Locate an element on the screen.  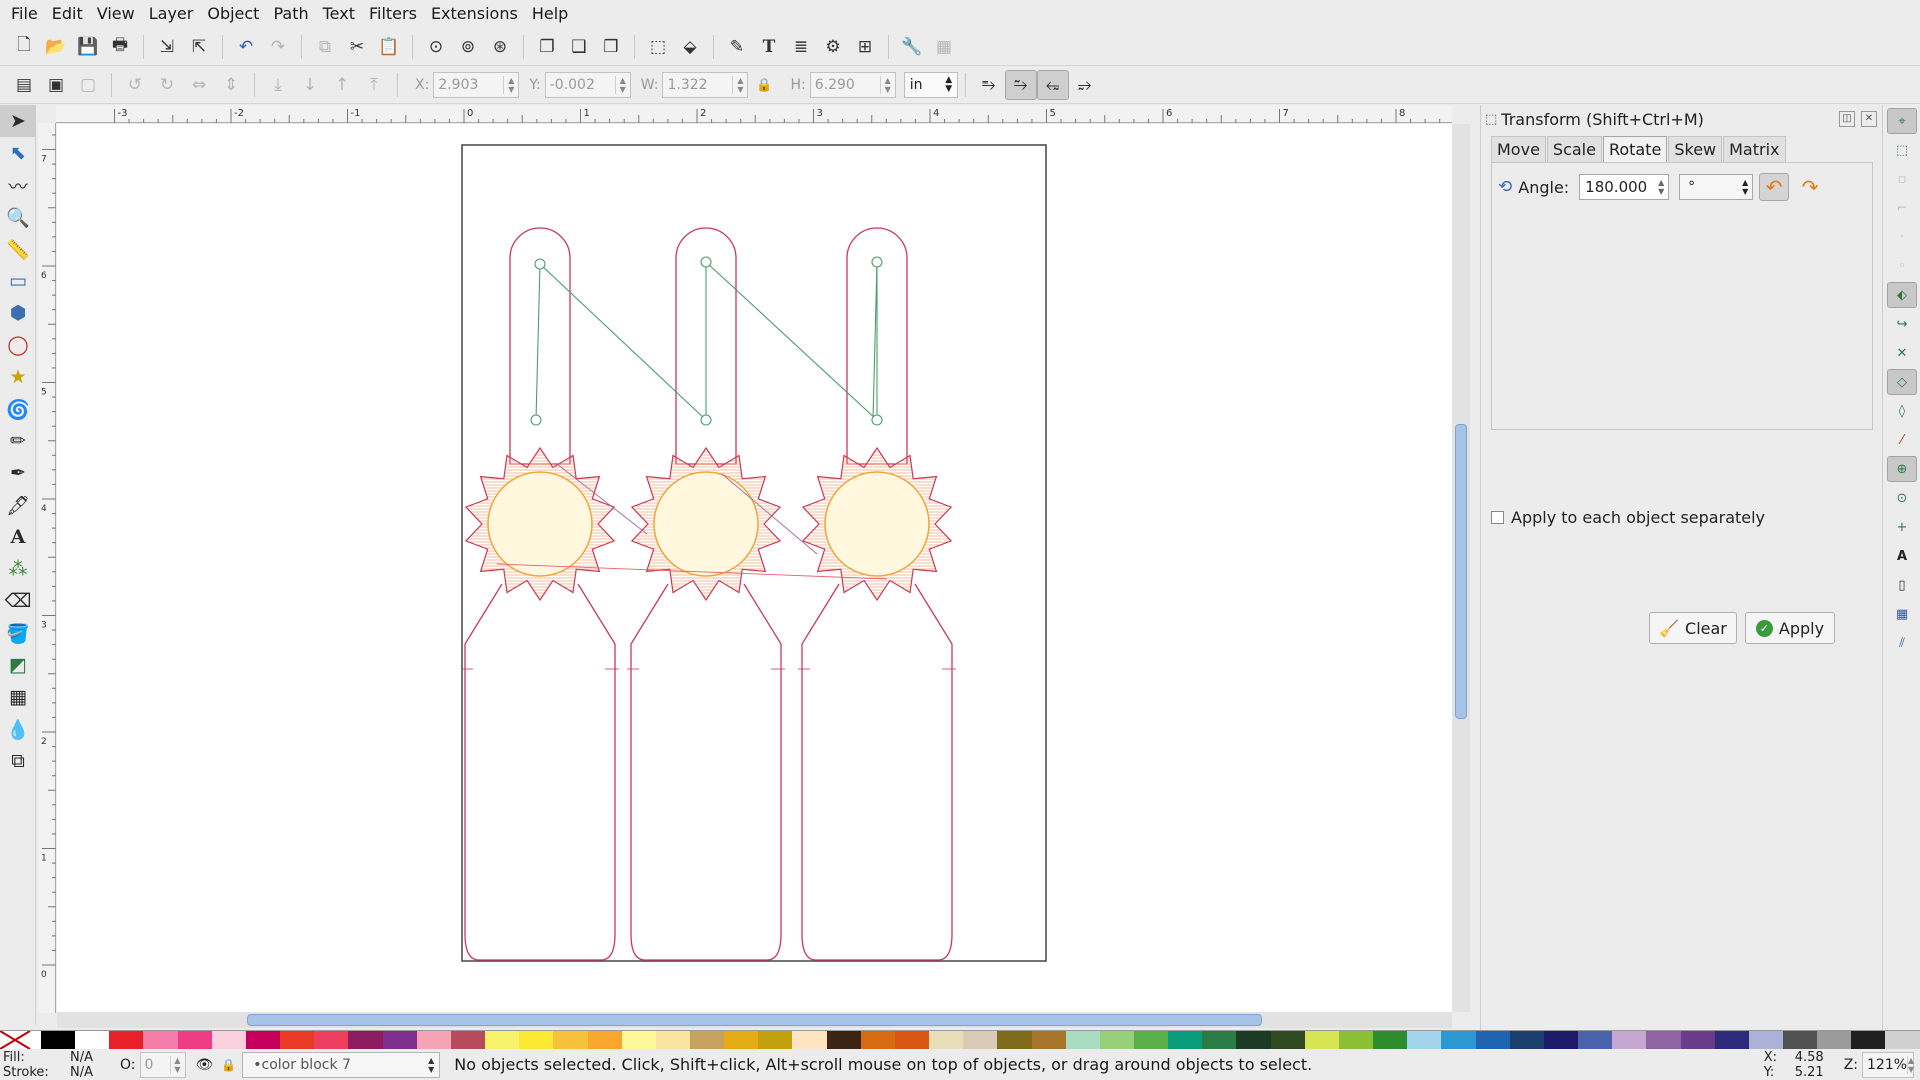
menu-filters: Filters is located at coordinates (393, 13).